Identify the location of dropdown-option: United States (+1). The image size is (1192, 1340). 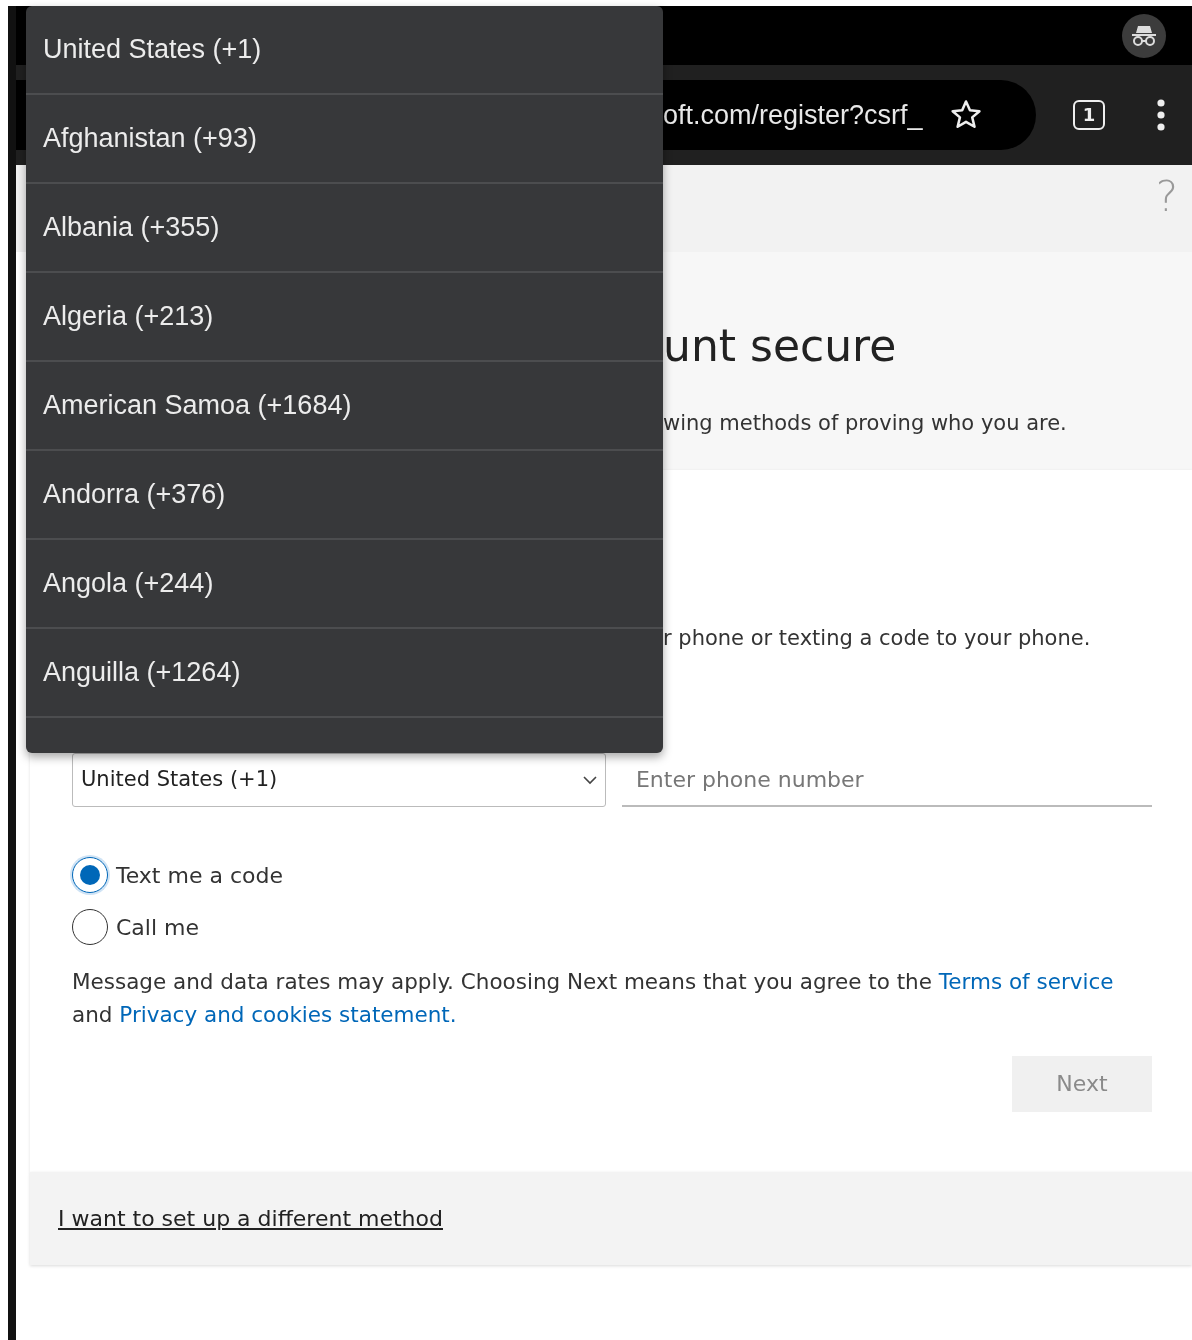
(344, 50).